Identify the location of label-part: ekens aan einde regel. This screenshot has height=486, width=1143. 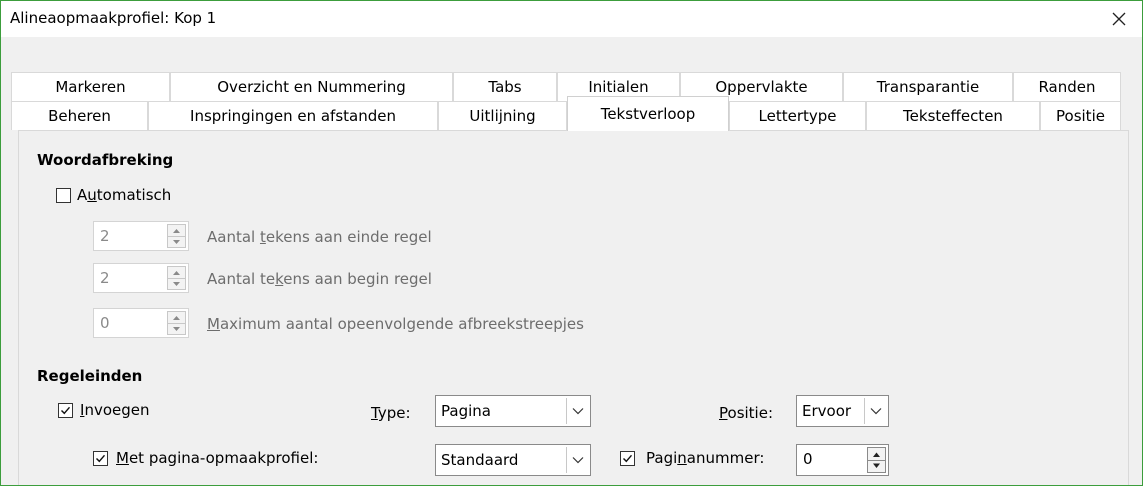
(348, 237).